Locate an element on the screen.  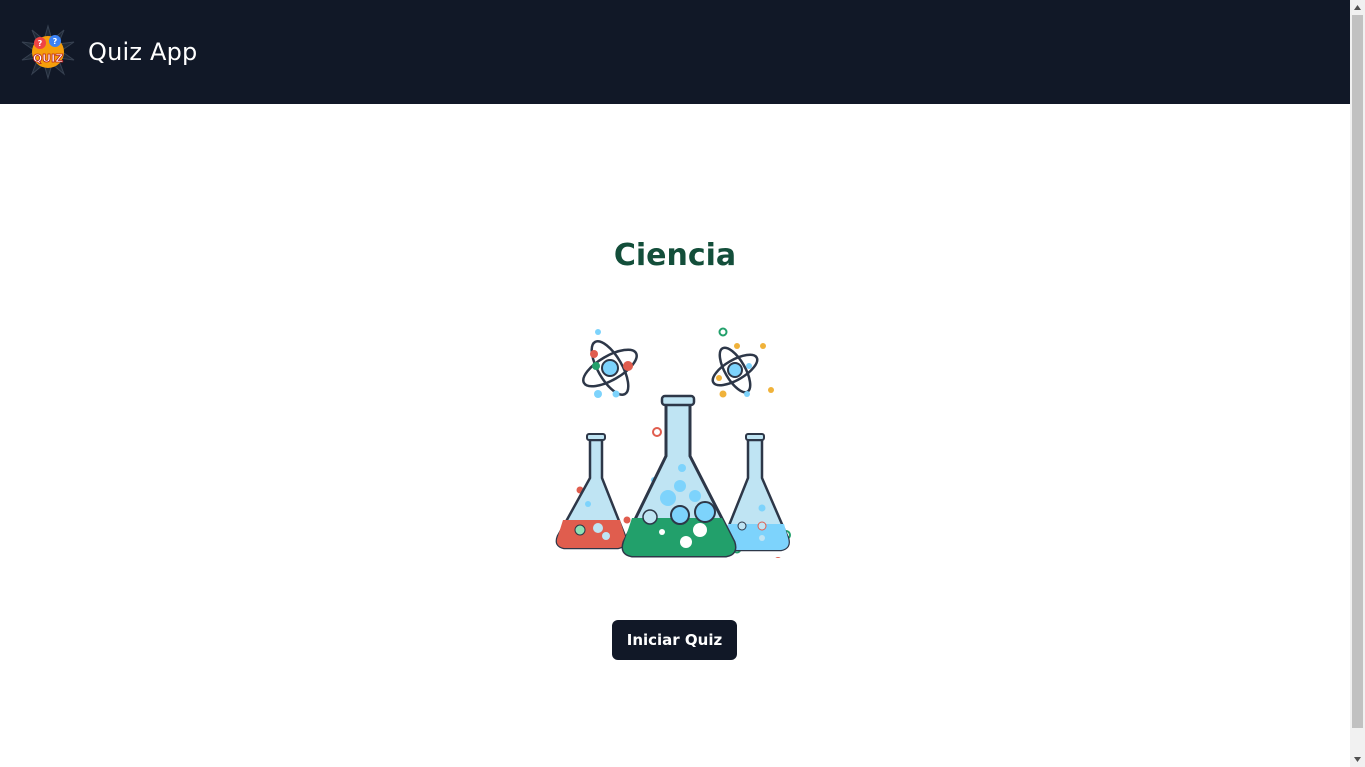
right-flask-icon is located at coordinates (755, 492).